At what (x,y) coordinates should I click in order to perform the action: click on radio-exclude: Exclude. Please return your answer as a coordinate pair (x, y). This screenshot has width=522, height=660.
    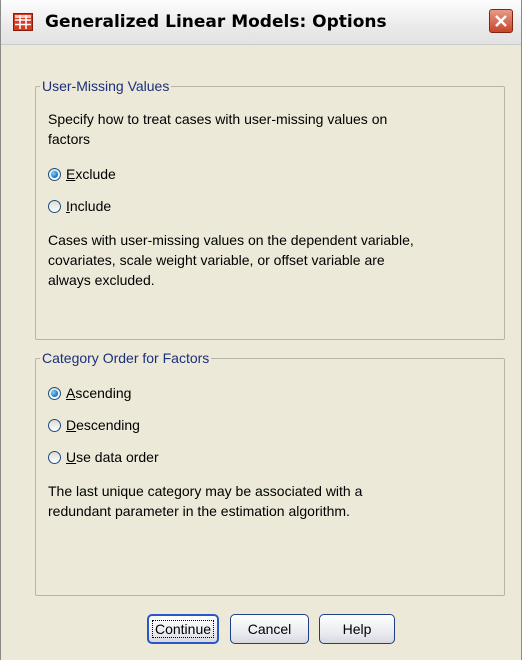
    Looking at the image, I should click on (82, 174).